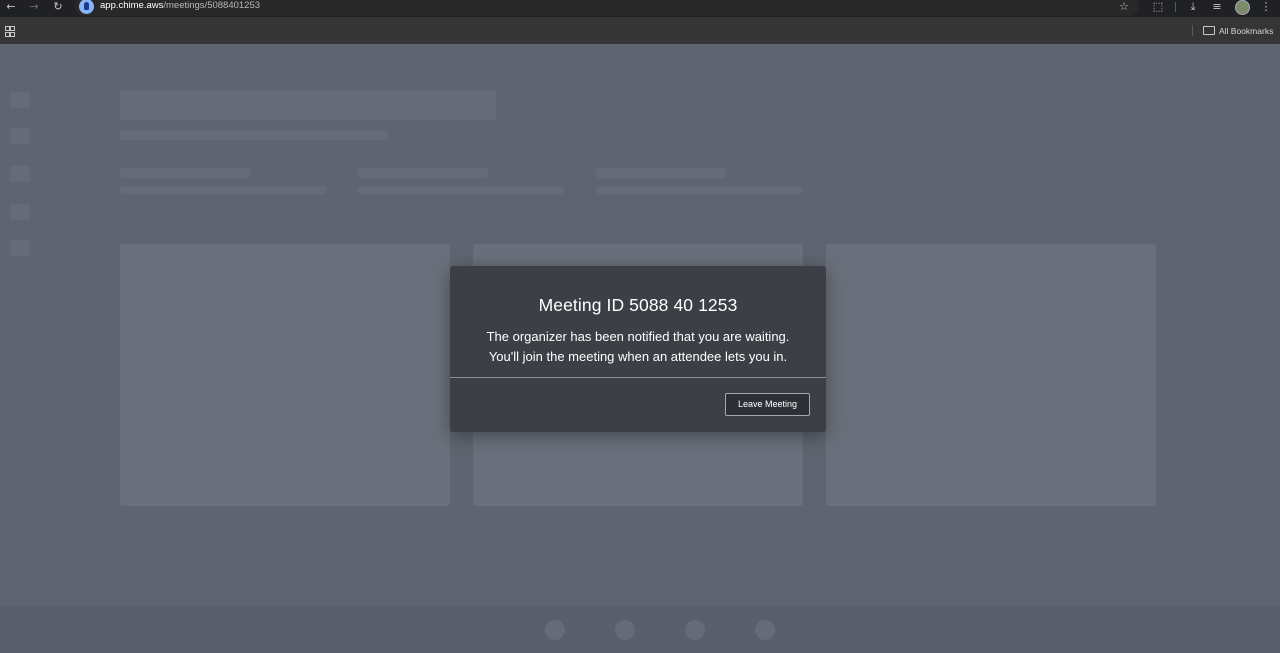 Image resolution: width=1280 pixels, height=653 pixels. I want to click on back-icon: ←, so click(11, 7).